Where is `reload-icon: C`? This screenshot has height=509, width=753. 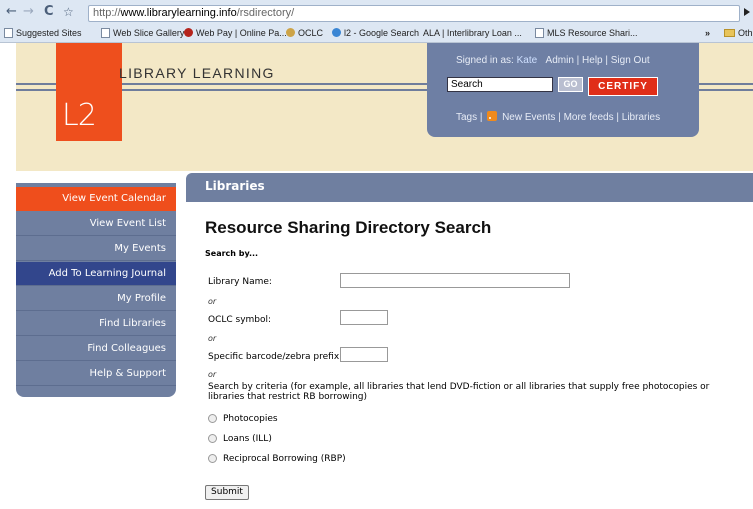
reload-icon: C is located at coordinates (49, 12).